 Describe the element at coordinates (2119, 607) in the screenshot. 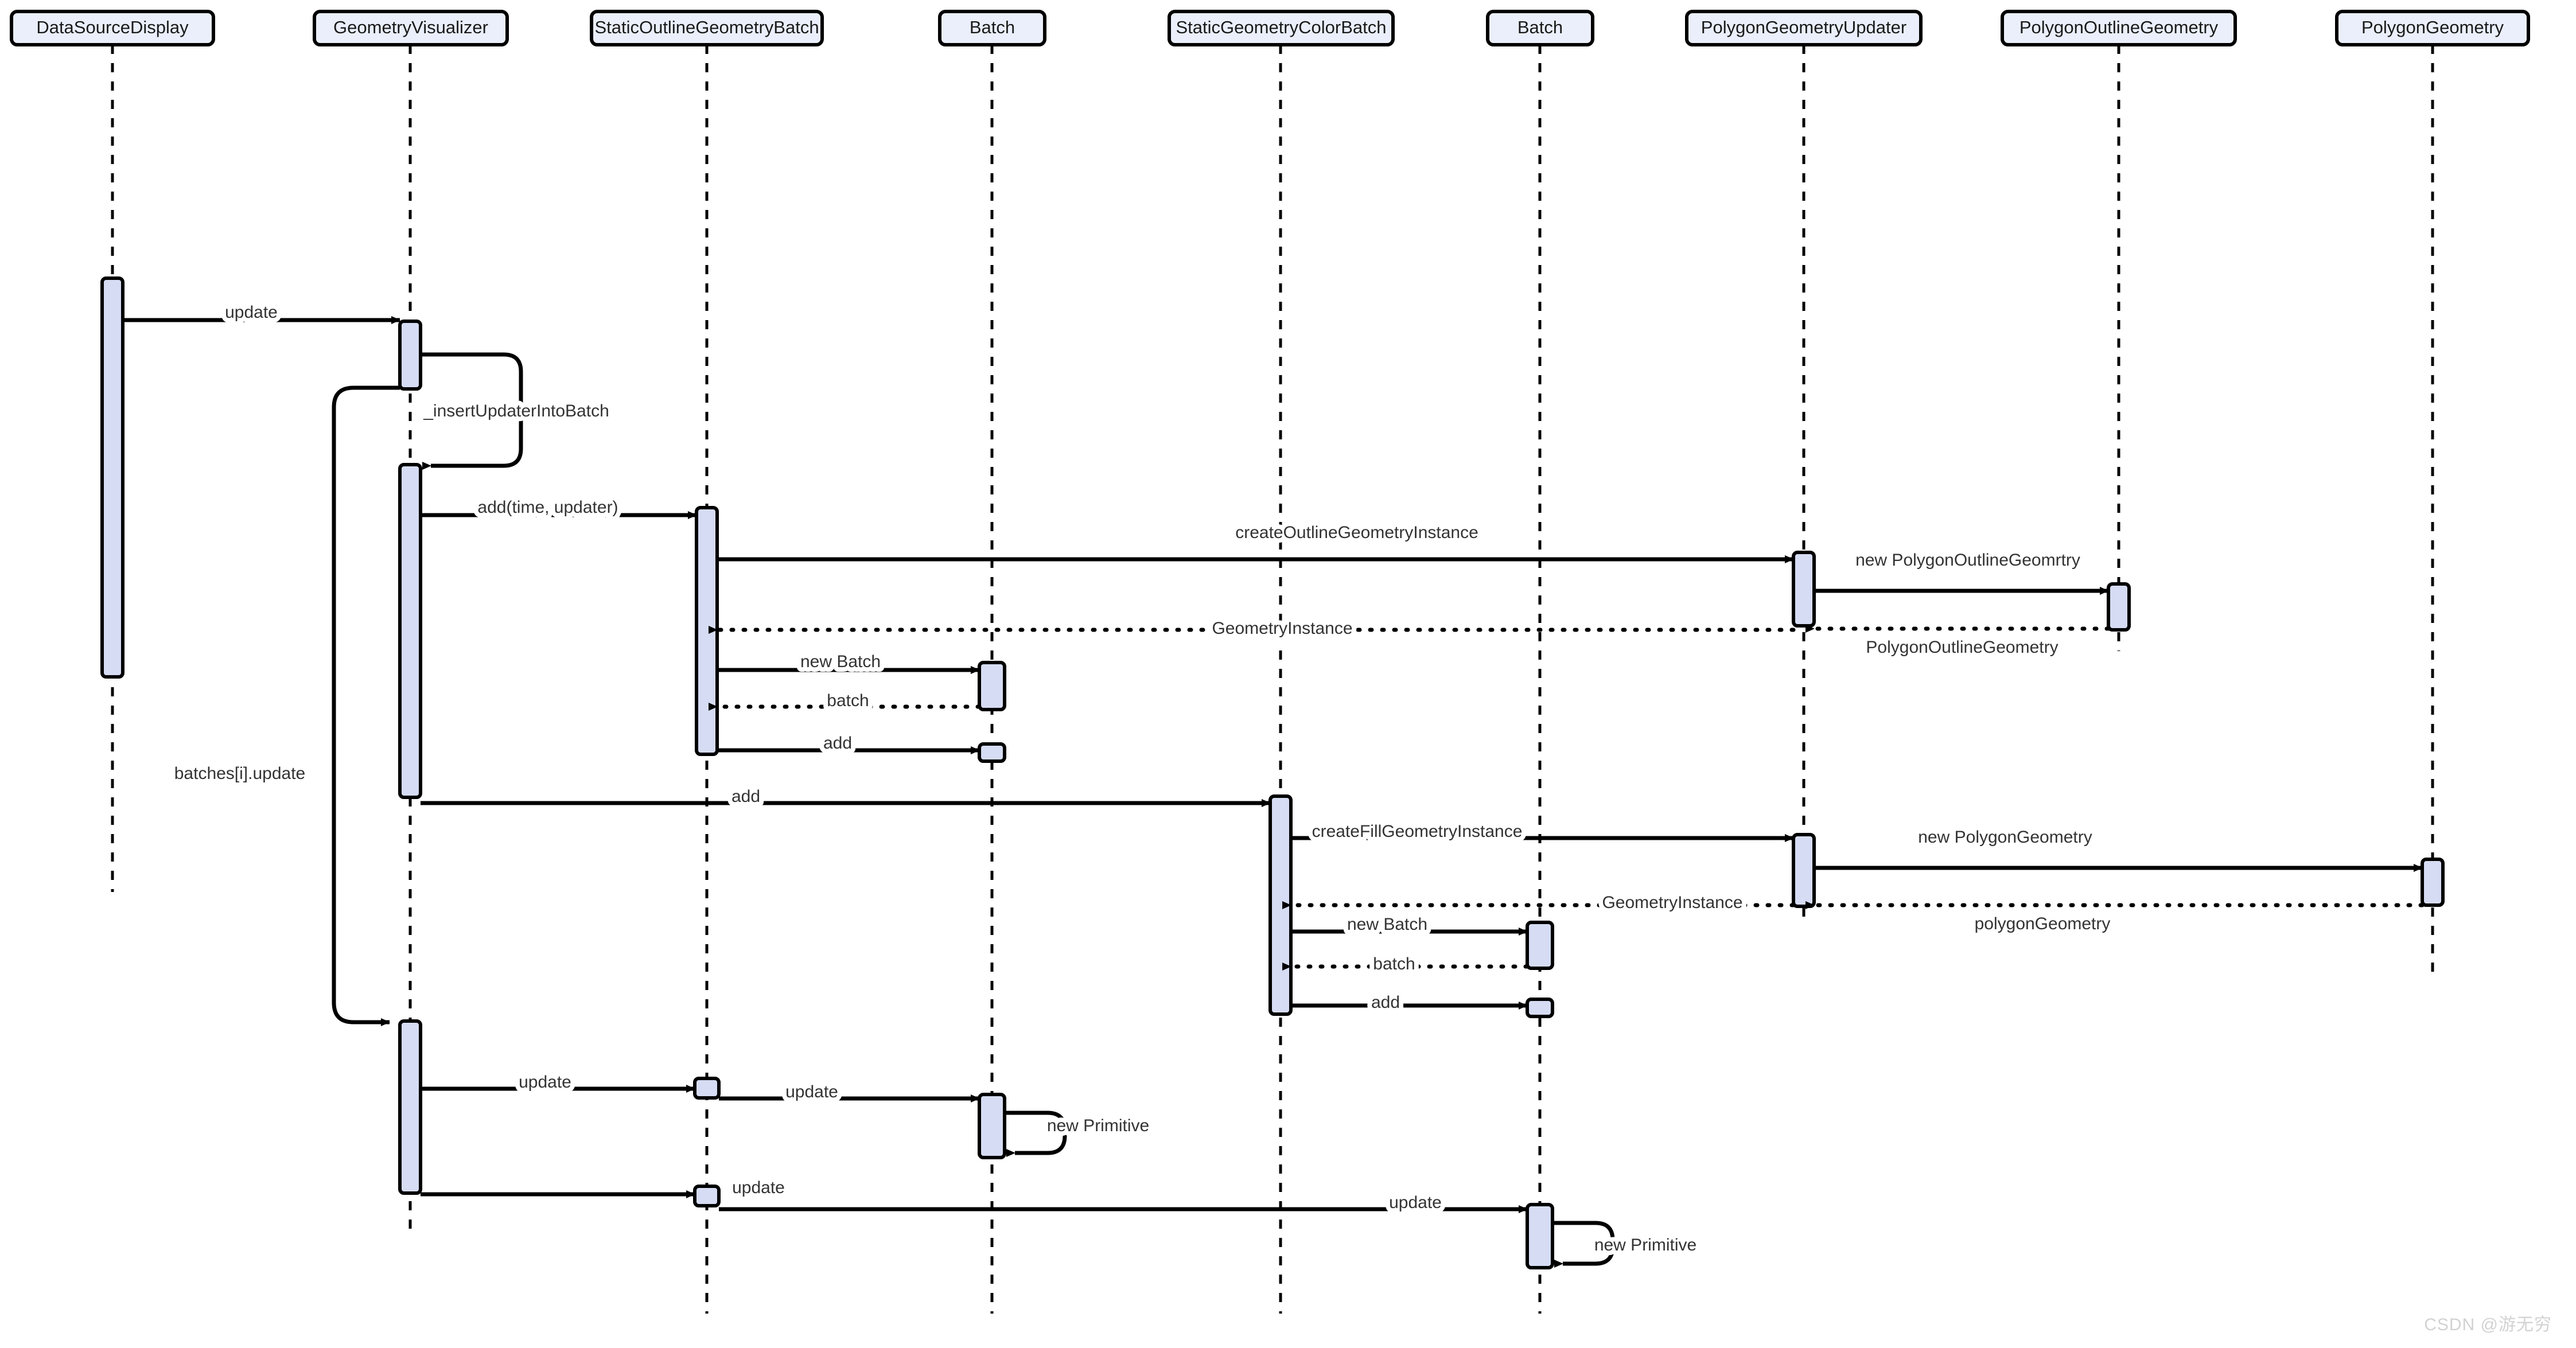

I see `activation-bar-pog` at that location.